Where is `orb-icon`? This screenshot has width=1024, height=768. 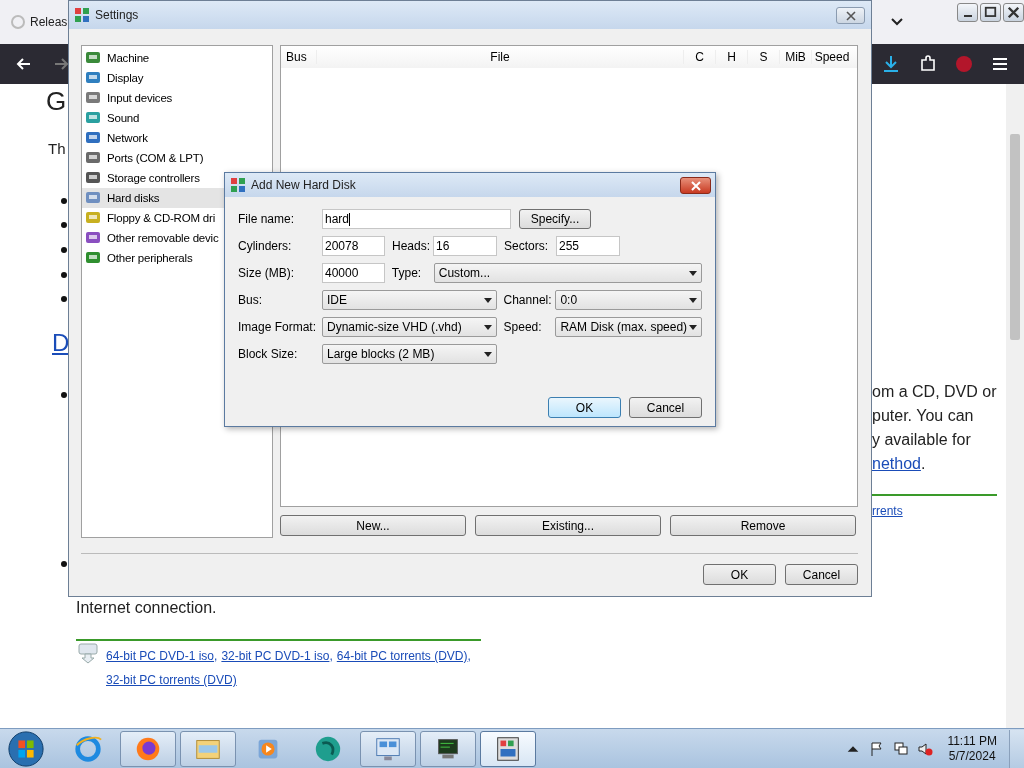
orb-icon is located at coordinates (328, 749).